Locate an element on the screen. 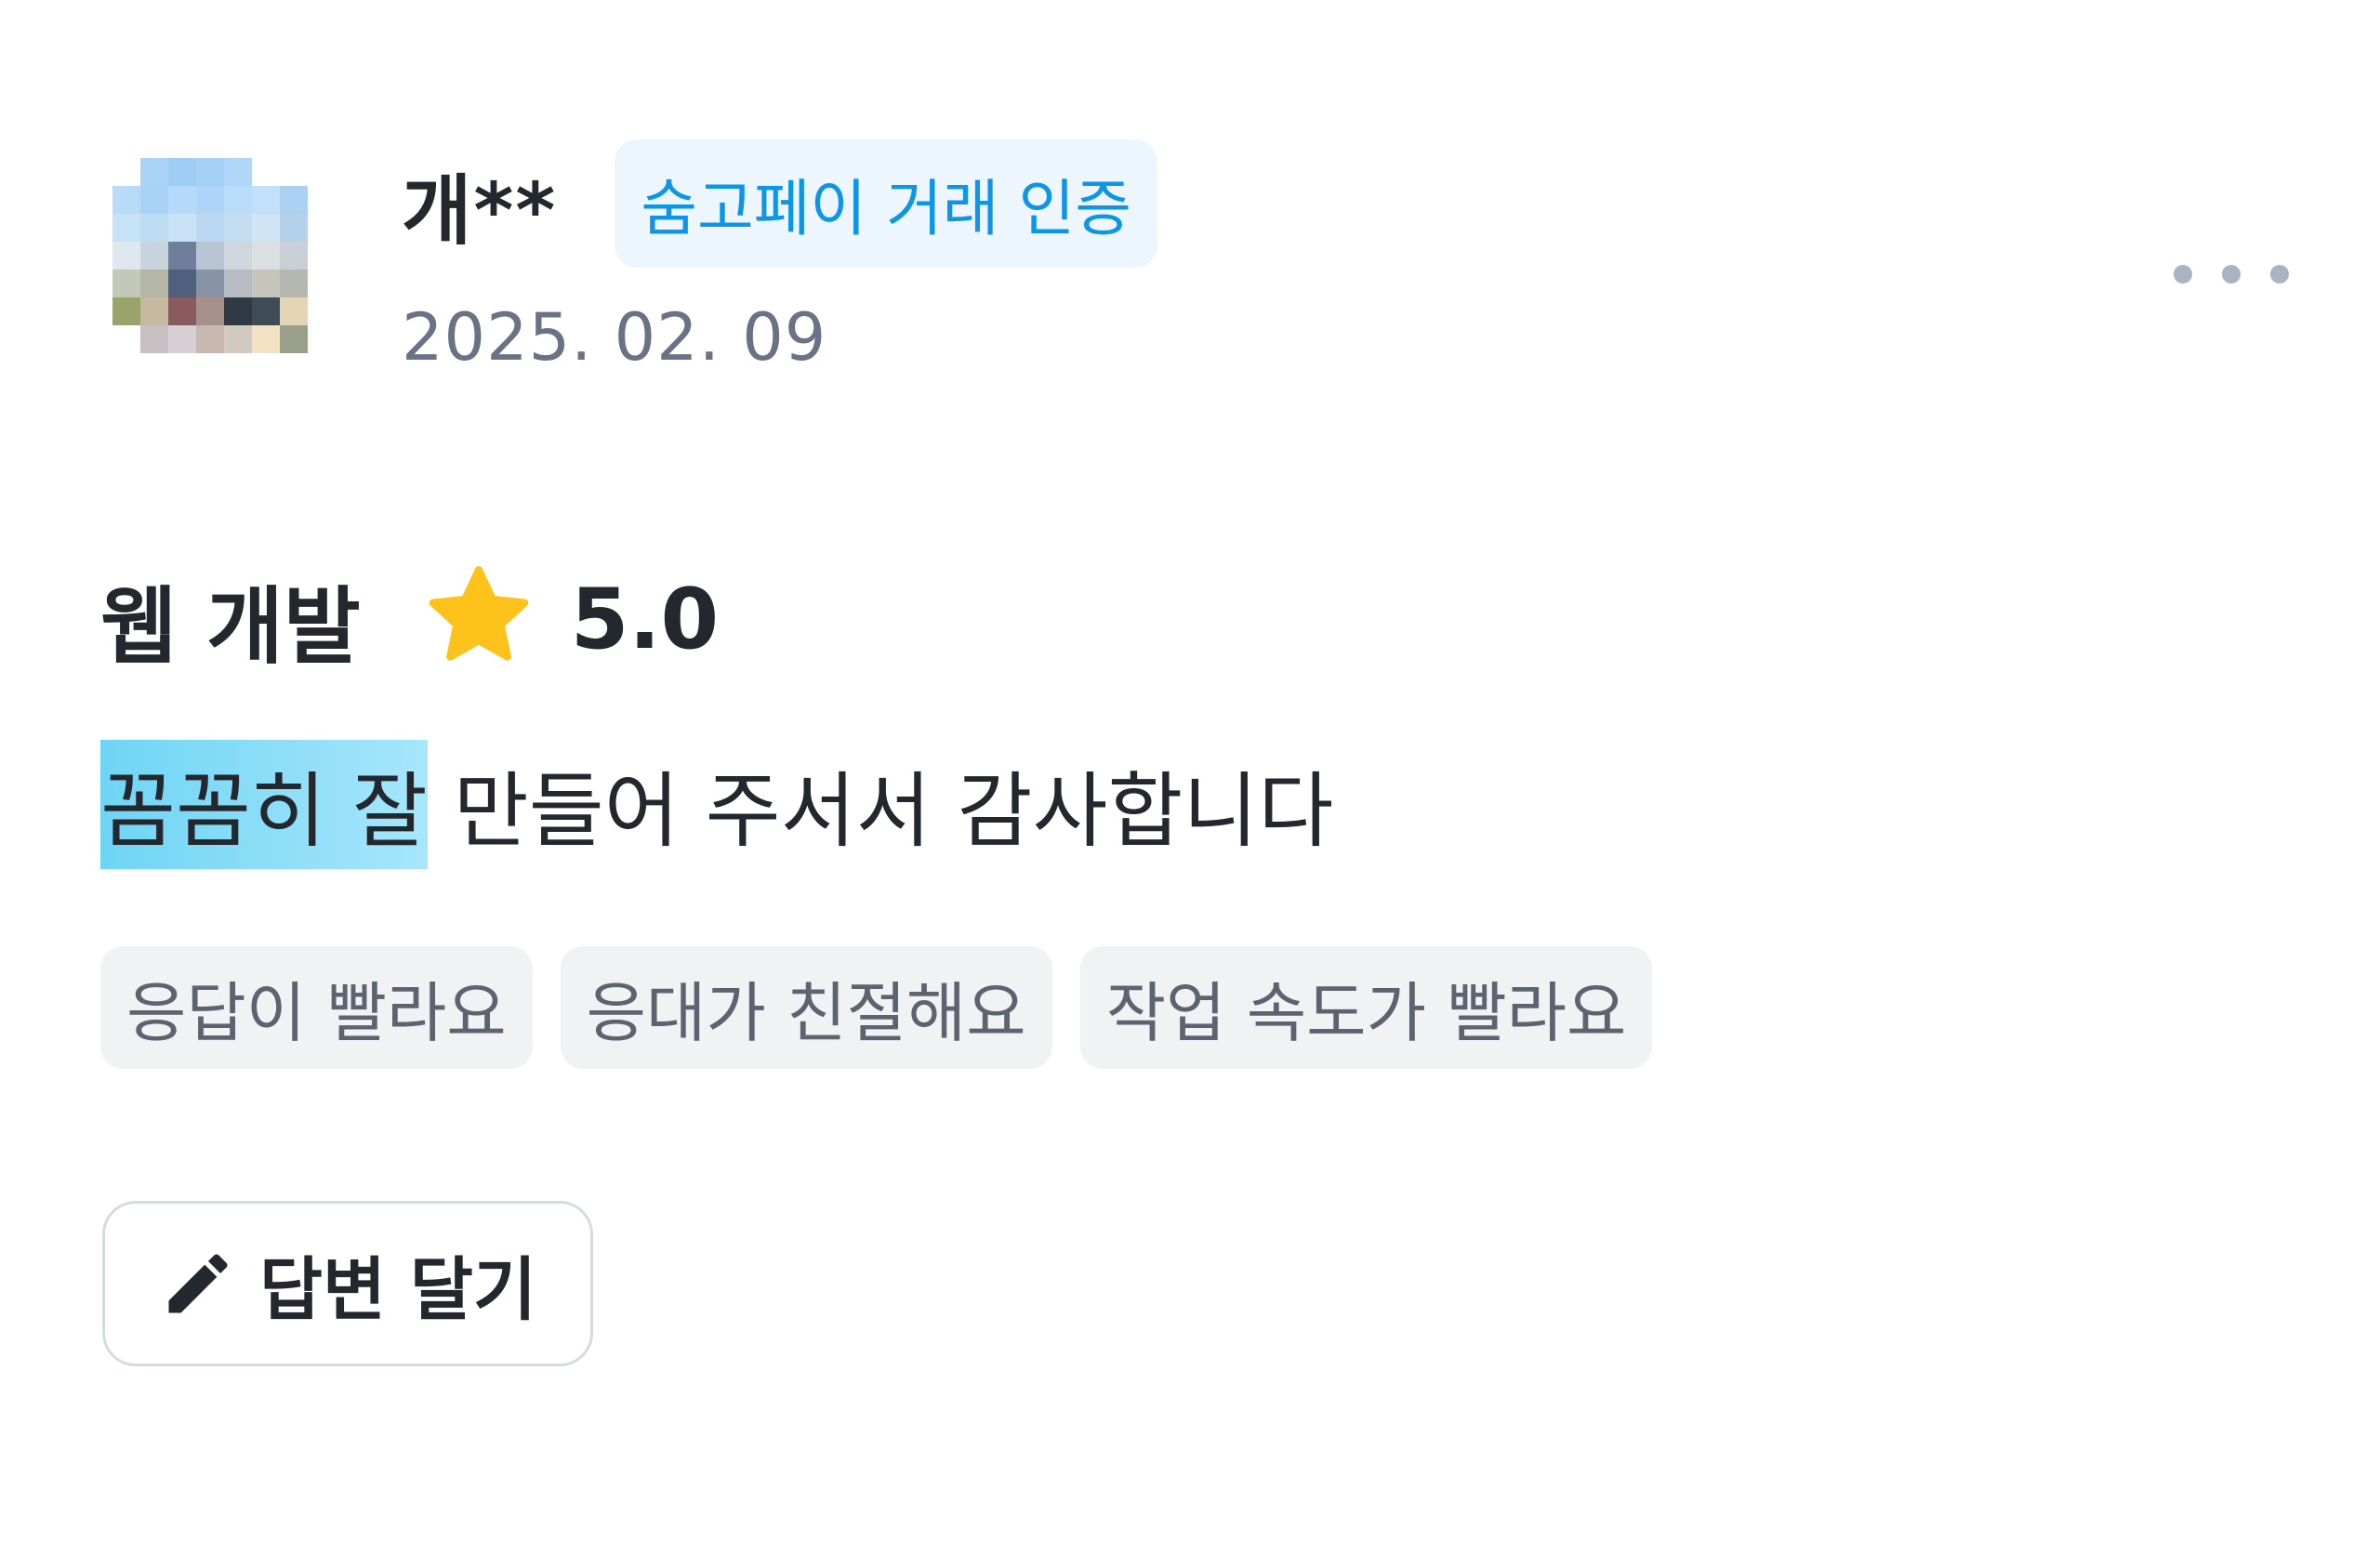 The width and height of the screenshot is (2380, 1542). star-icon is located at coordinates (479, 613).